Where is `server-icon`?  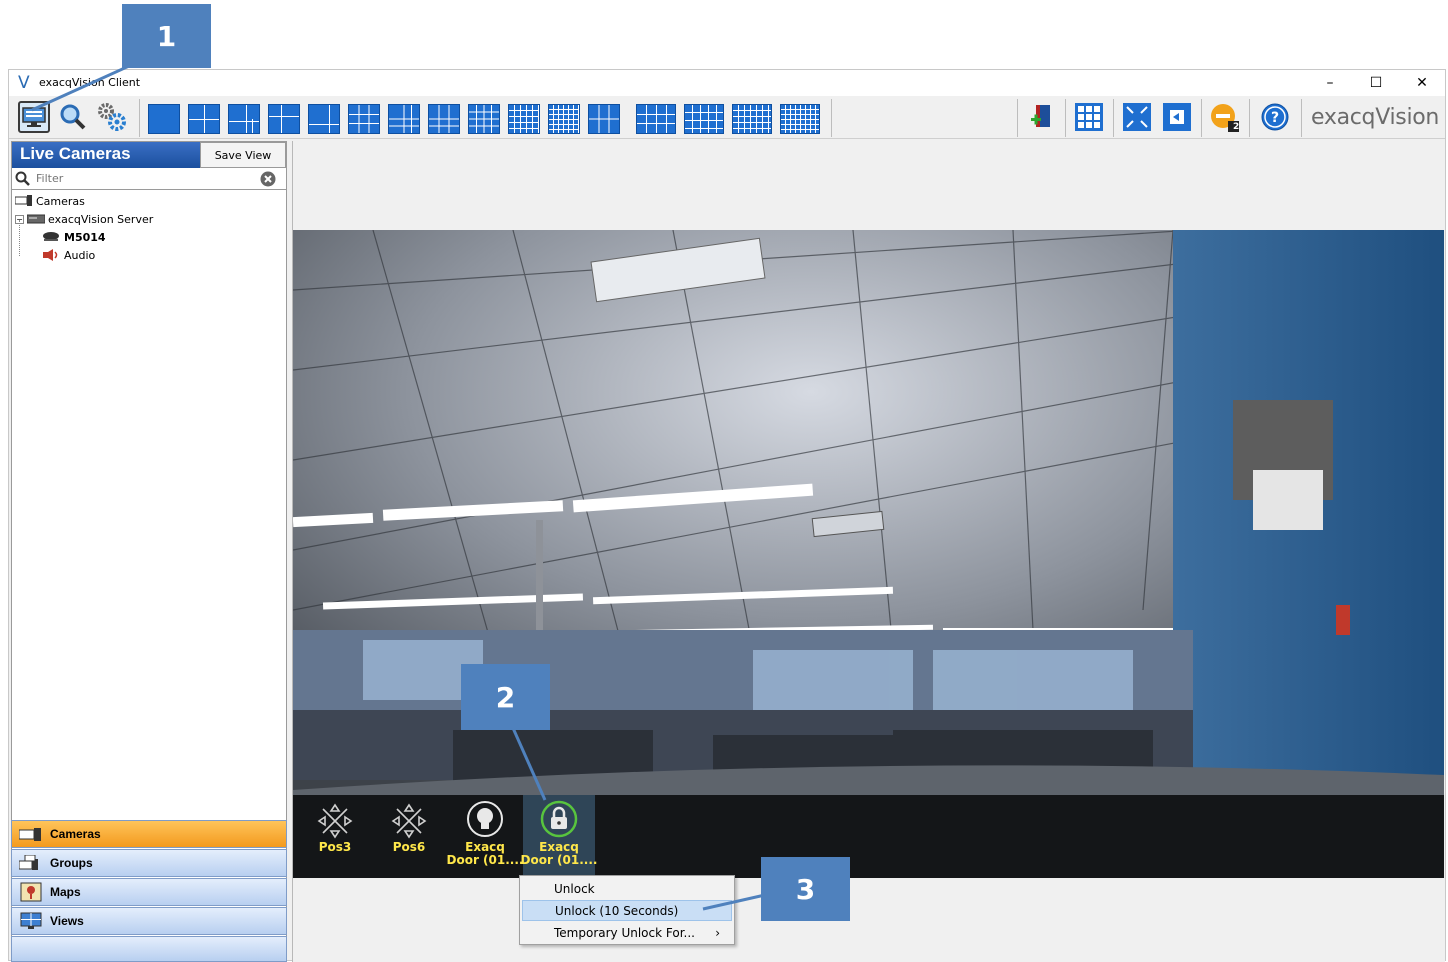 server-icon is located at coordinates (36, 219).